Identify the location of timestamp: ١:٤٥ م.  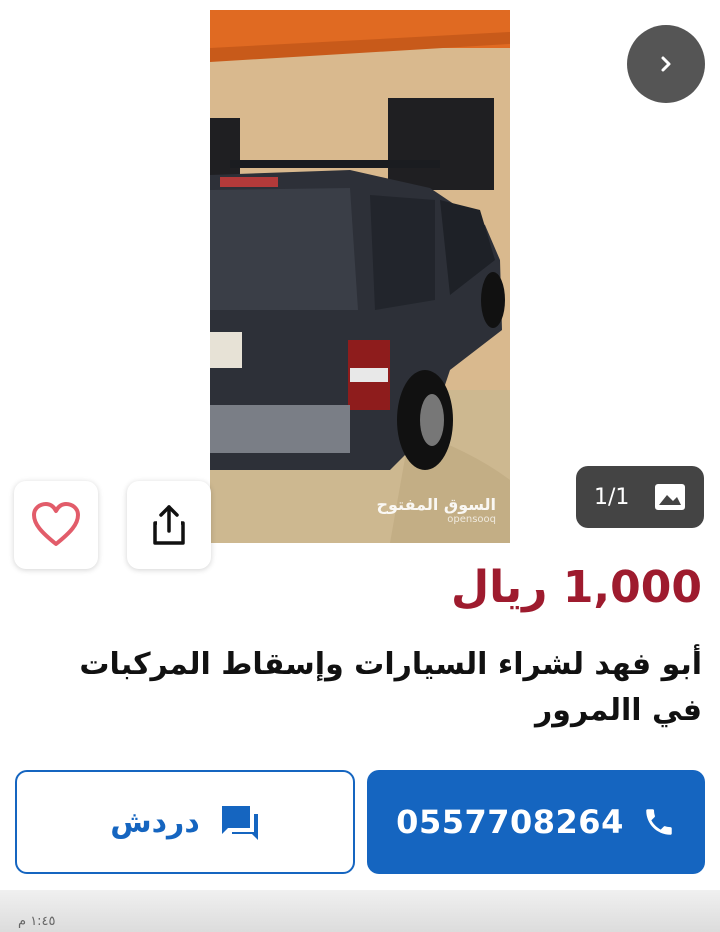
(37, 921).